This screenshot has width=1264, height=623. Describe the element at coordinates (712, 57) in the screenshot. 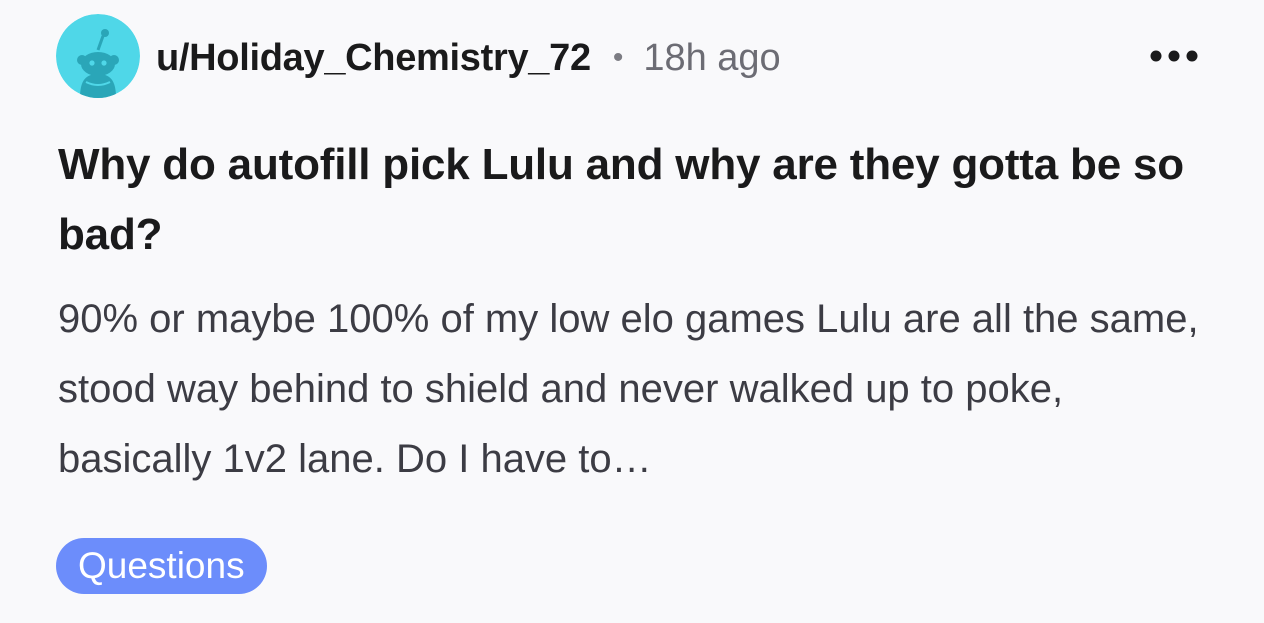

I see `post-timestamp: 18h ago` at that location.